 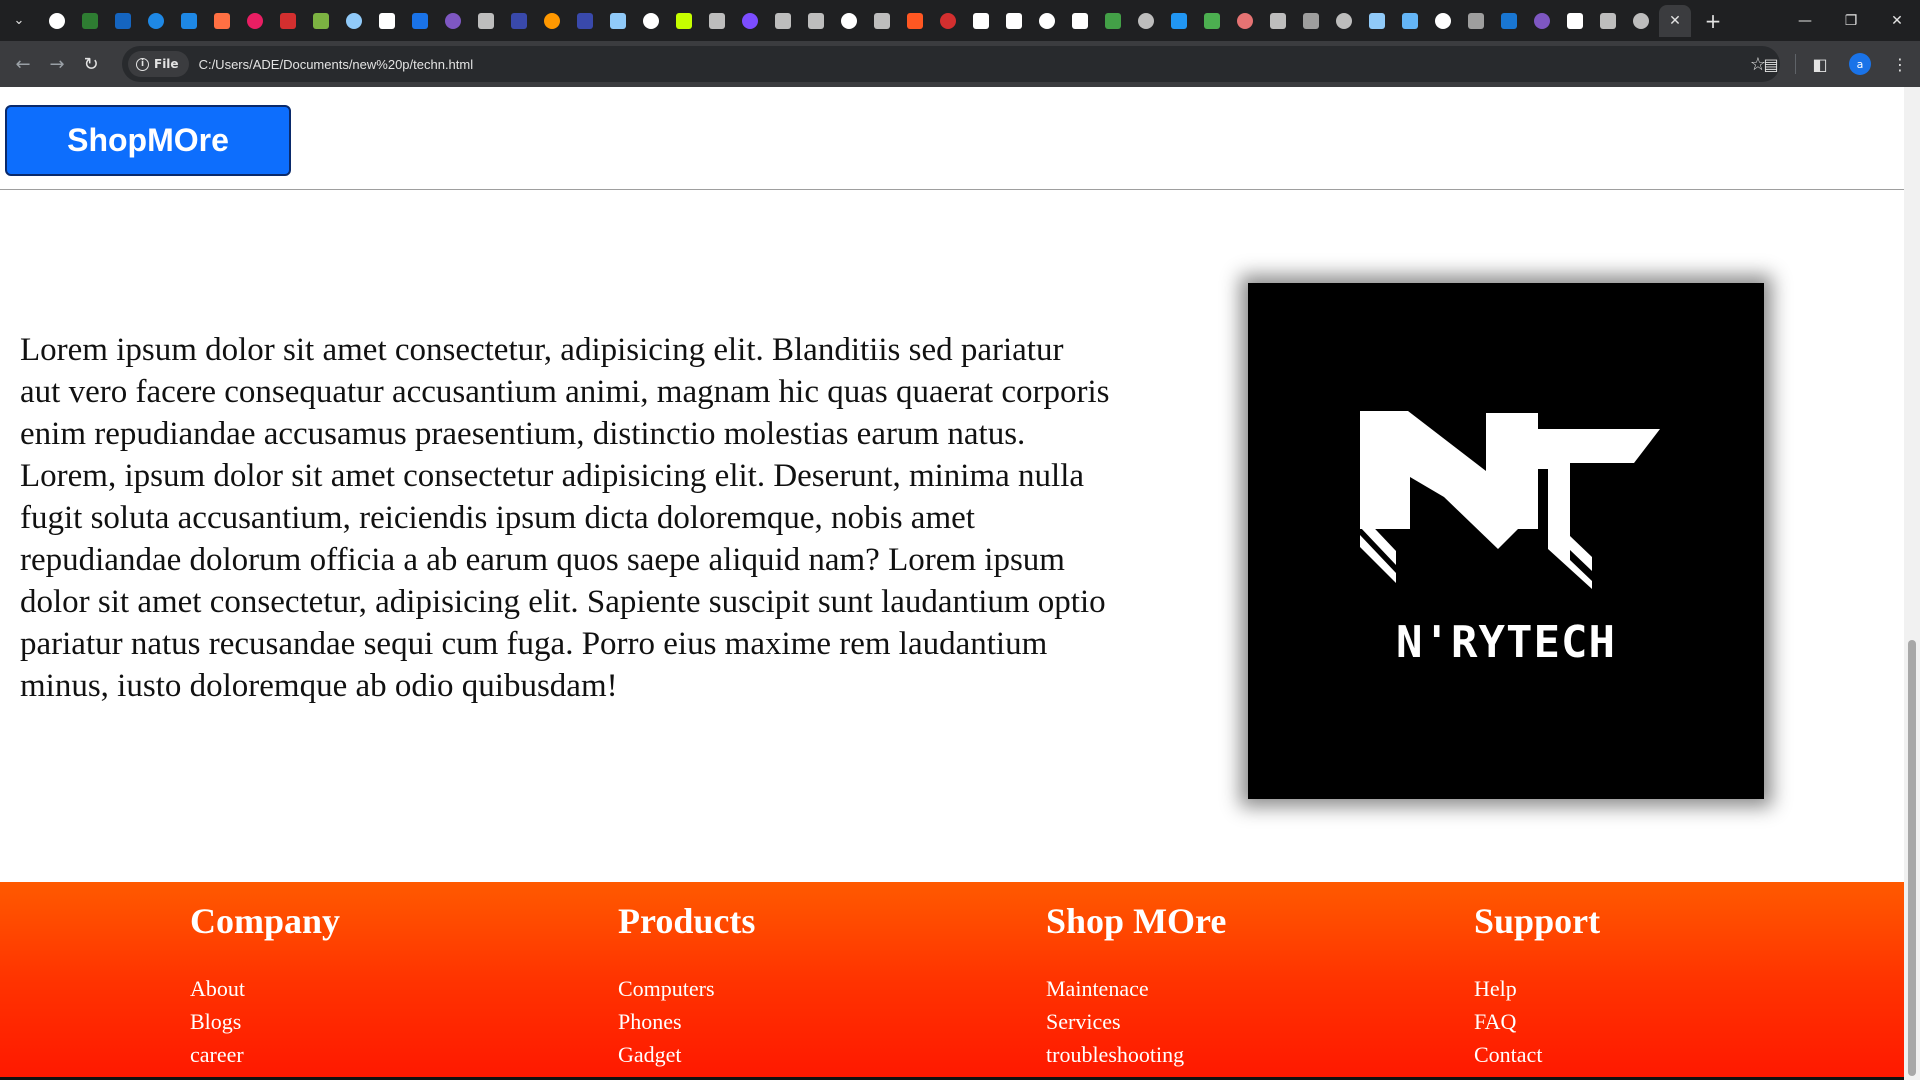 What do you see at coordinates (57, 64) in the screenshot?
I see `forward-arrow-icon: →` at bounding box center [57, 64].